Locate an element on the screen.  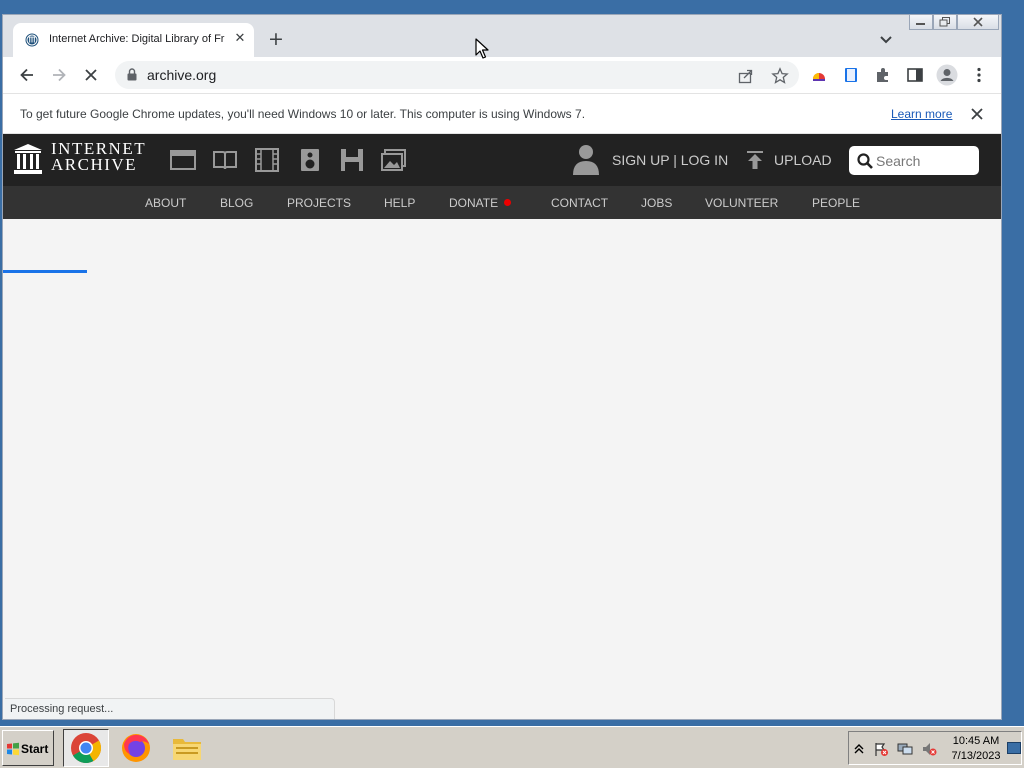
bookmark-star-icon is located at coordinates (780, 76).